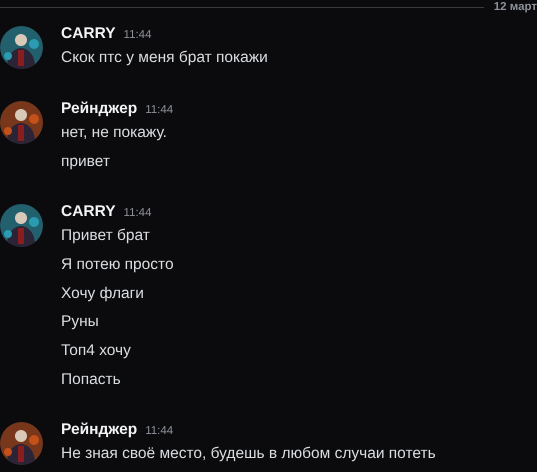 Image resolution: width=537 pixels, height=472 pixels. I want to click on message-text: Привет брат, so click(106, 236).